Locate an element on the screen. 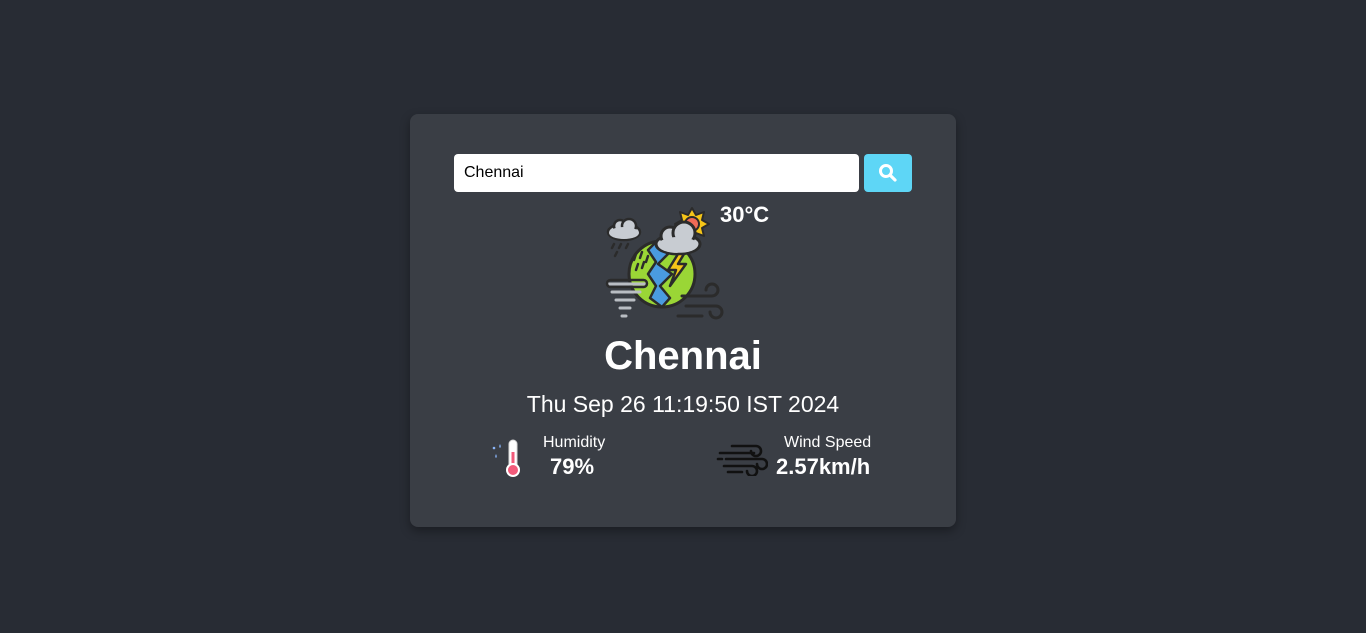 Image resolution: width=1366 pixels, height=633 pixels. humidity-label: Humidity is located at coordinates (574, 442).